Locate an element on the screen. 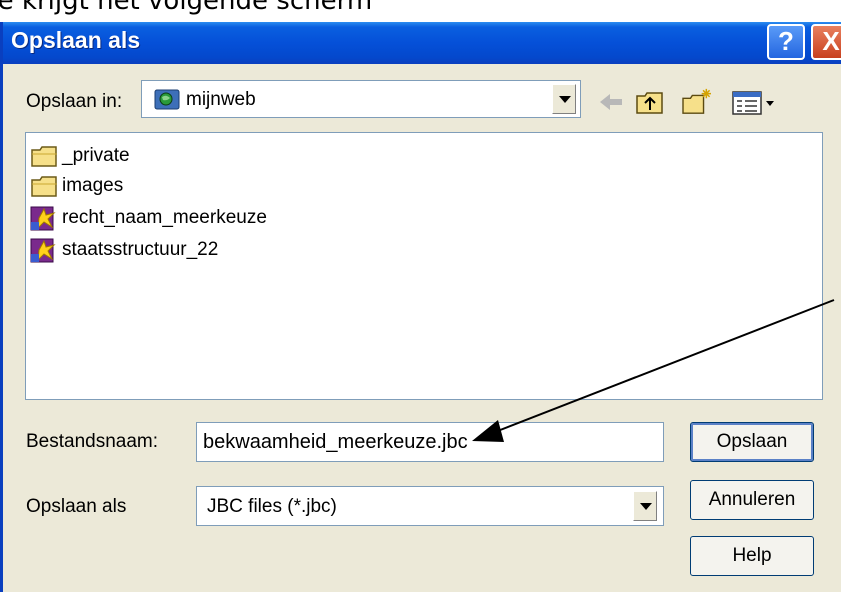 This screenshot has width=841, height=592. view-menu-icon is located at coordinates (754, 102).